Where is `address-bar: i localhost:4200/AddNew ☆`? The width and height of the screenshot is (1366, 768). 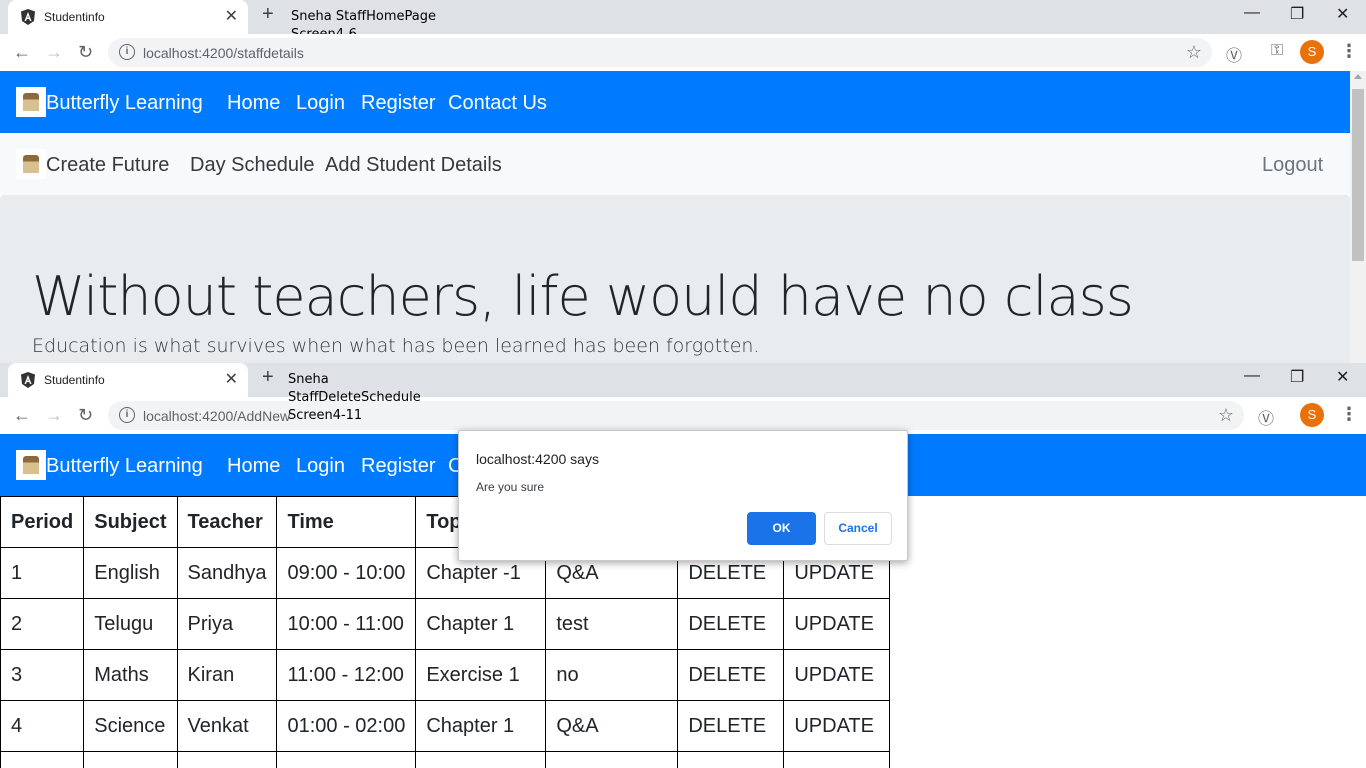
address-bar: i localhost:4200/AddNew ☆ is located at coordinates (676, 415).